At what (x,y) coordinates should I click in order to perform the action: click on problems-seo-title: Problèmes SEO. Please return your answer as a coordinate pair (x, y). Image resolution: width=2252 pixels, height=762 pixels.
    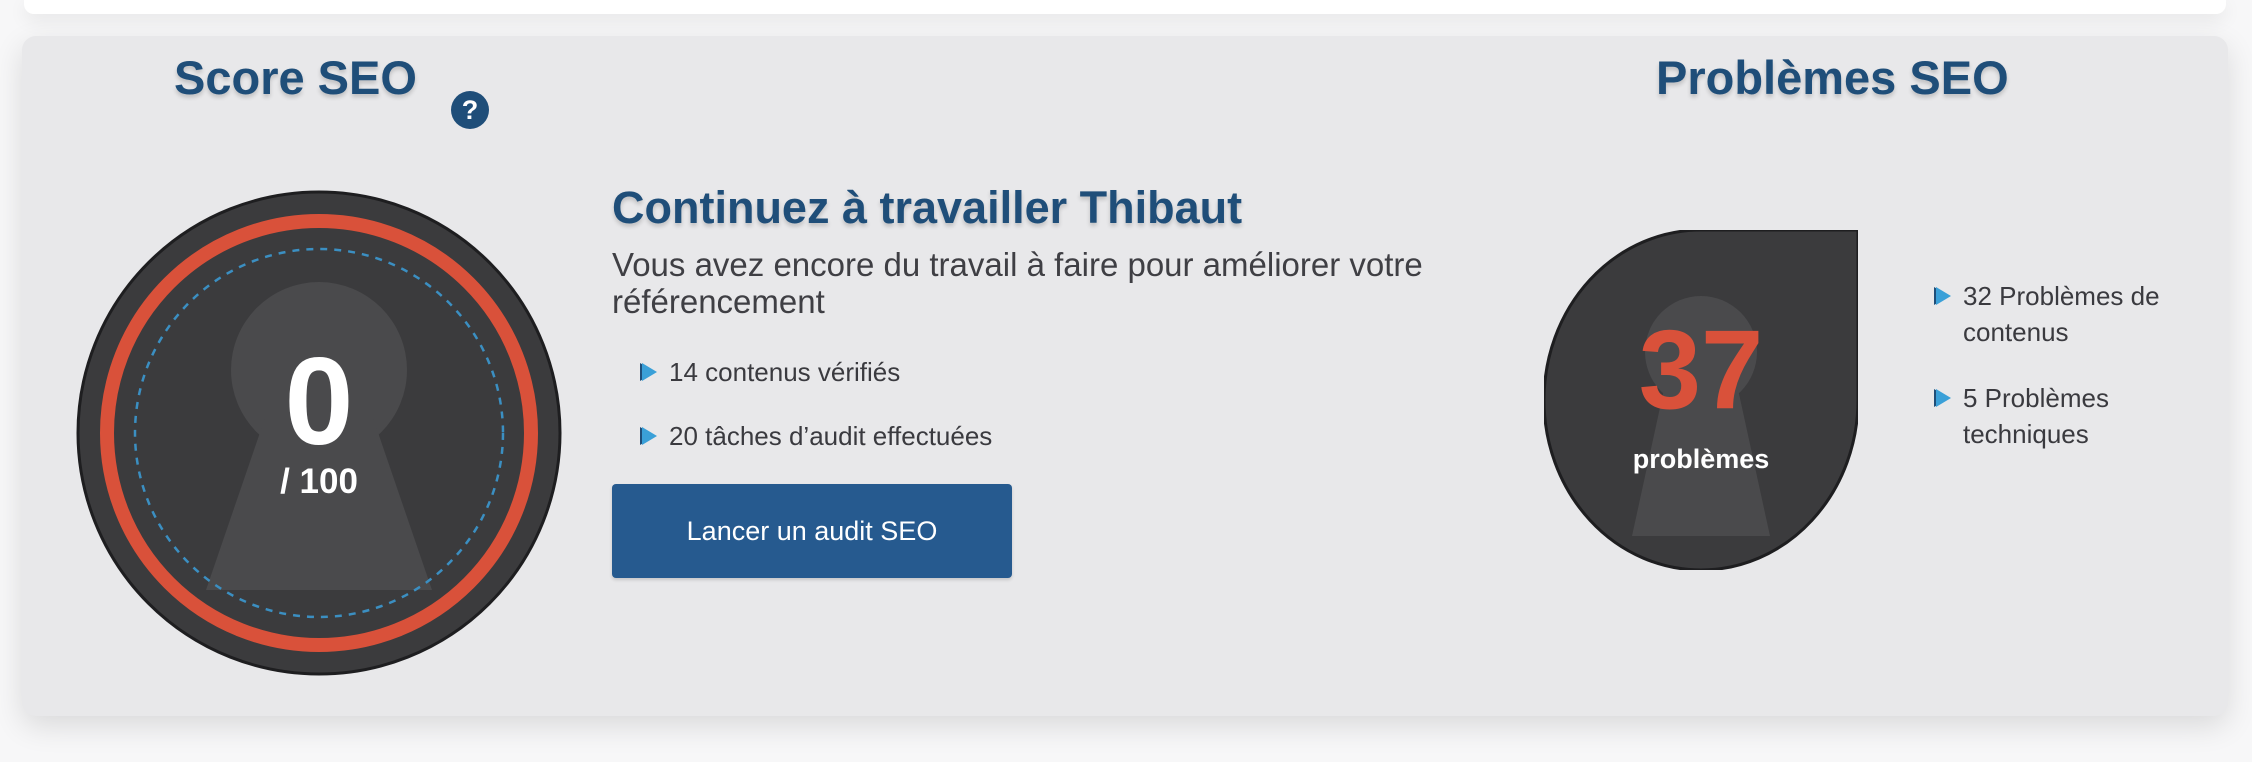
    Looking at the image, I should click on (1832, 77).